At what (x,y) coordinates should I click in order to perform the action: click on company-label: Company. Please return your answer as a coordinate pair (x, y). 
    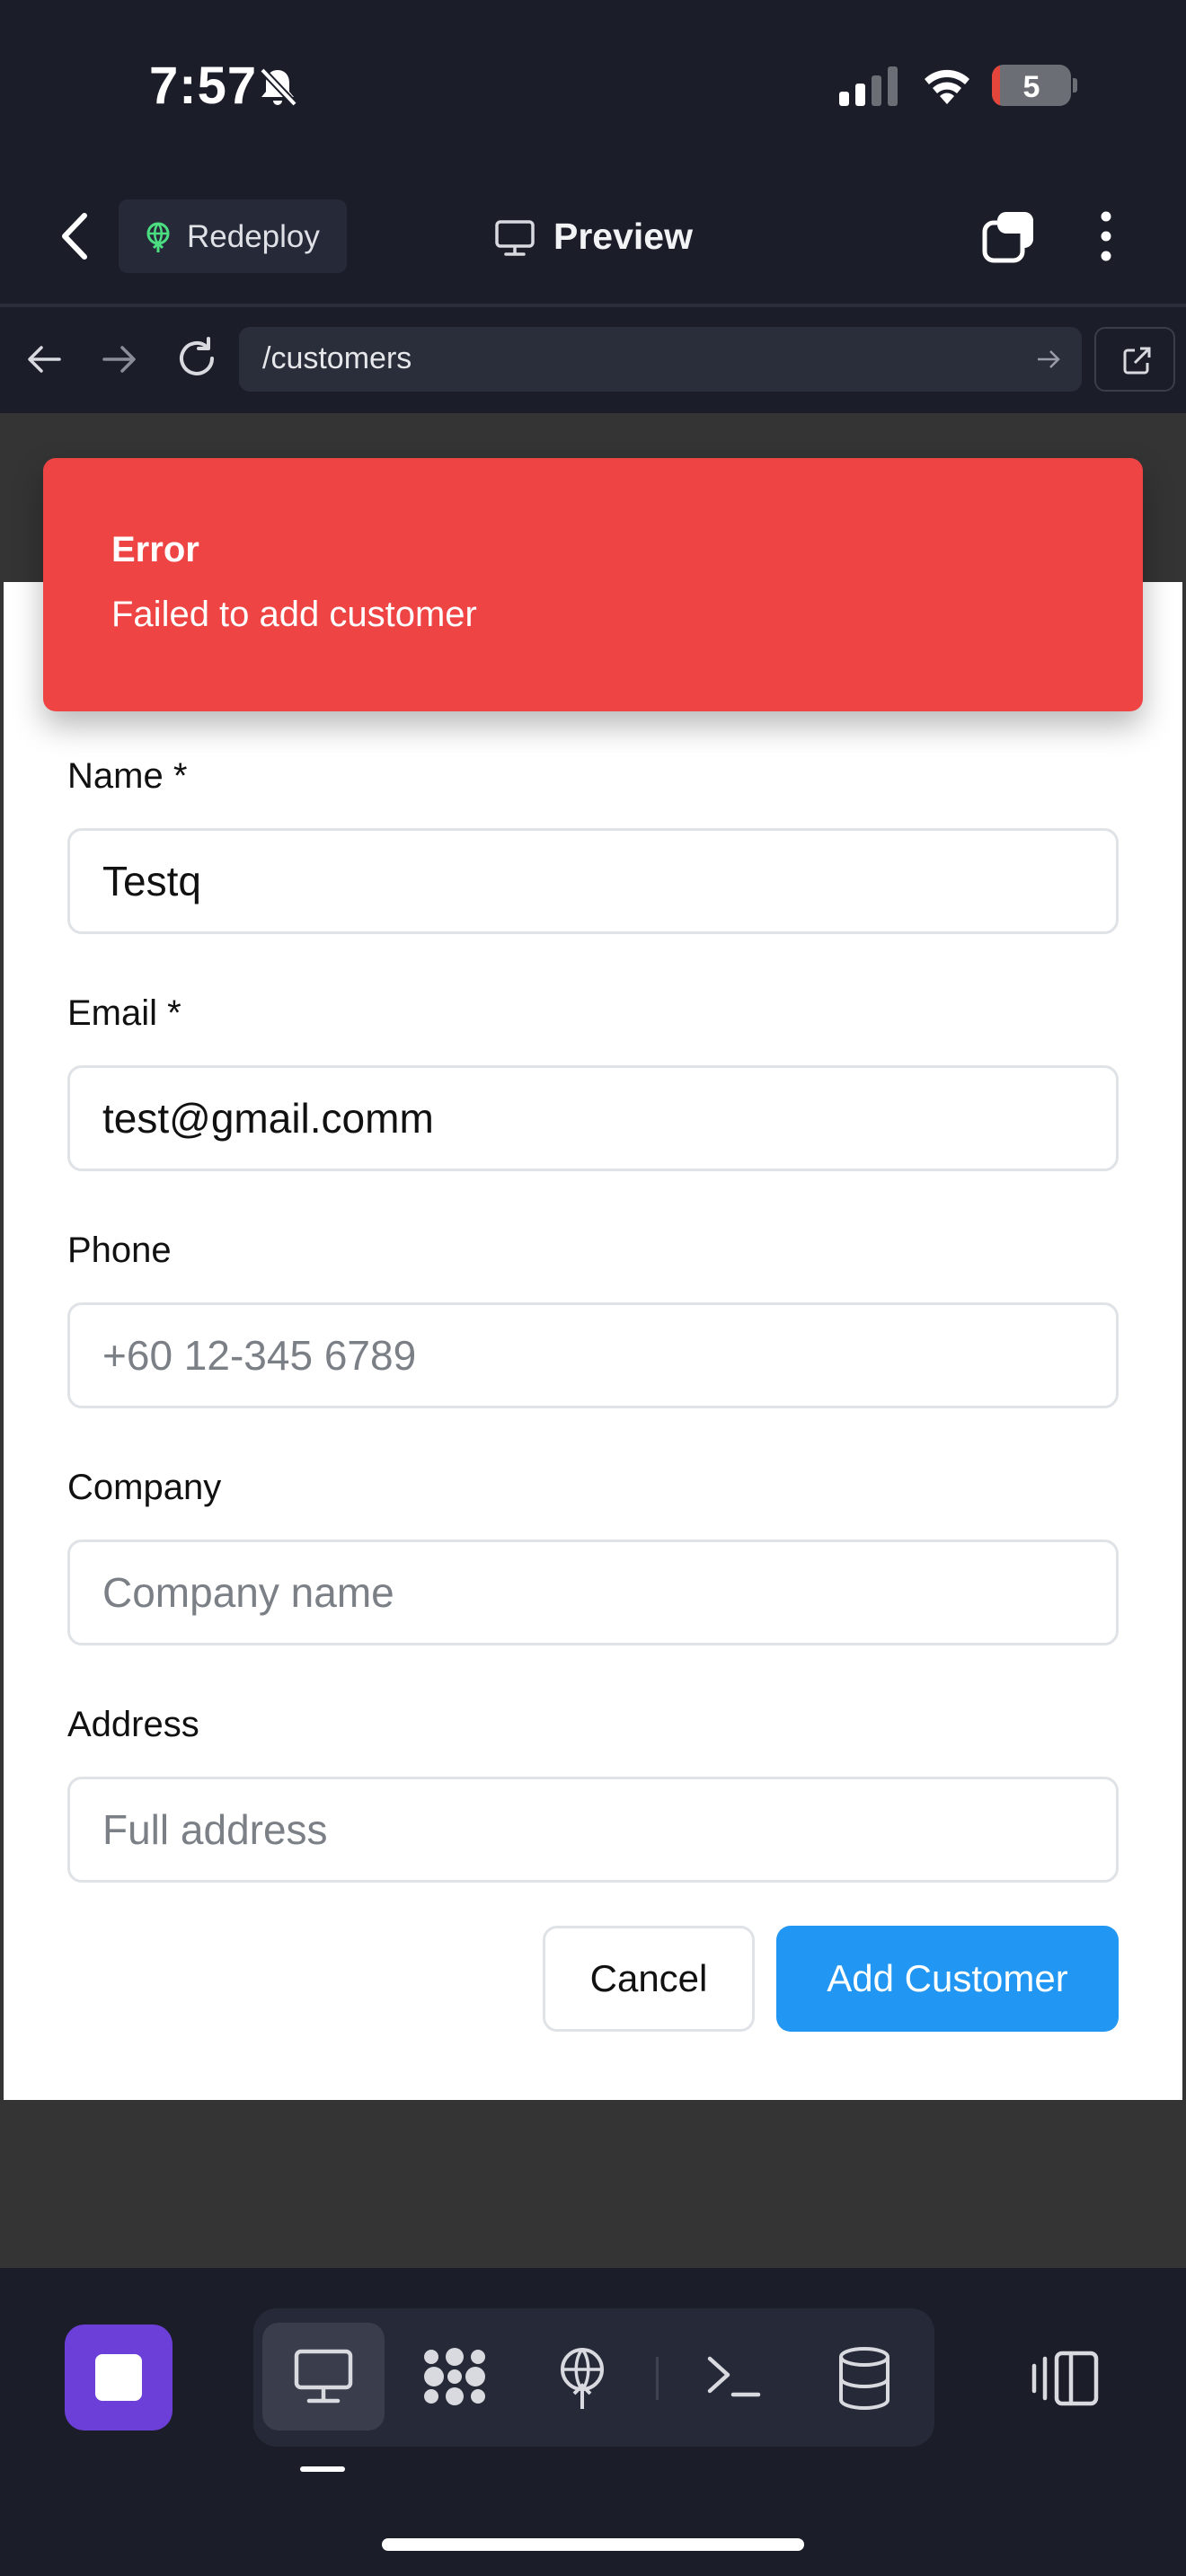
    Looking at the image, I should click on (144, 1487).